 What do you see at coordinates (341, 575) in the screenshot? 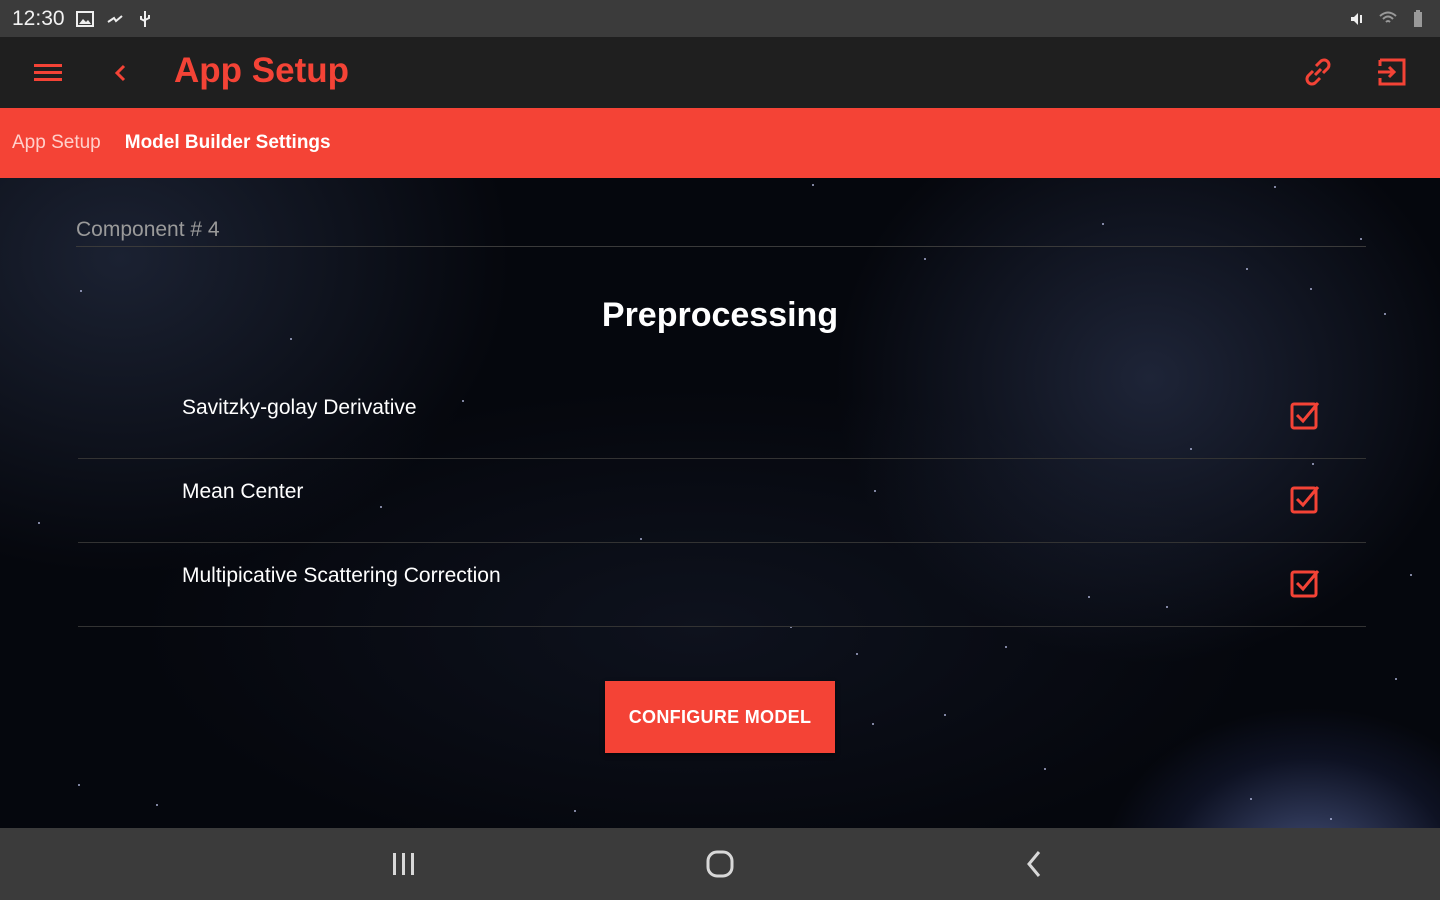
I see `option-label: Multipicative Scattering Correction` at bounding box center [341, 575].